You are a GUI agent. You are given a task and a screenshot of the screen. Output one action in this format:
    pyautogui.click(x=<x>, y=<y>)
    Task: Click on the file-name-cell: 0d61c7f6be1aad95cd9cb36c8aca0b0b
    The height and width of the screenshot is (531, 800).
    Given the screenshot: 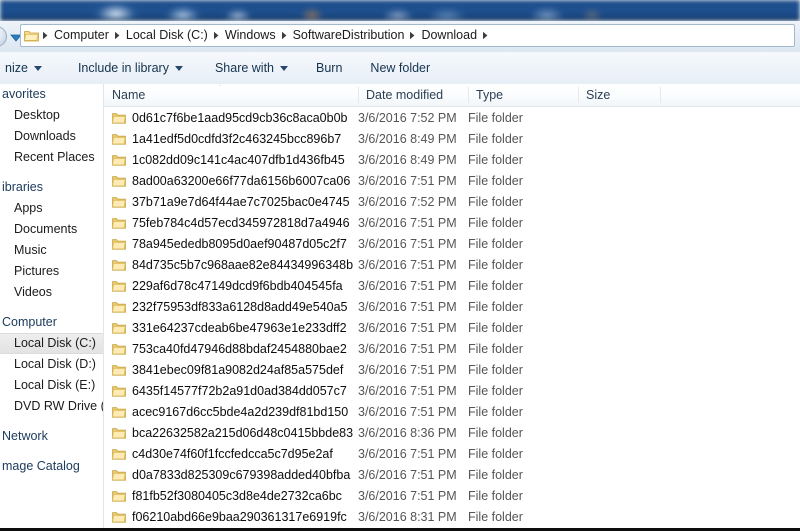 What is the action you would take?
    pyautogui.click(x=229, y=117)
    